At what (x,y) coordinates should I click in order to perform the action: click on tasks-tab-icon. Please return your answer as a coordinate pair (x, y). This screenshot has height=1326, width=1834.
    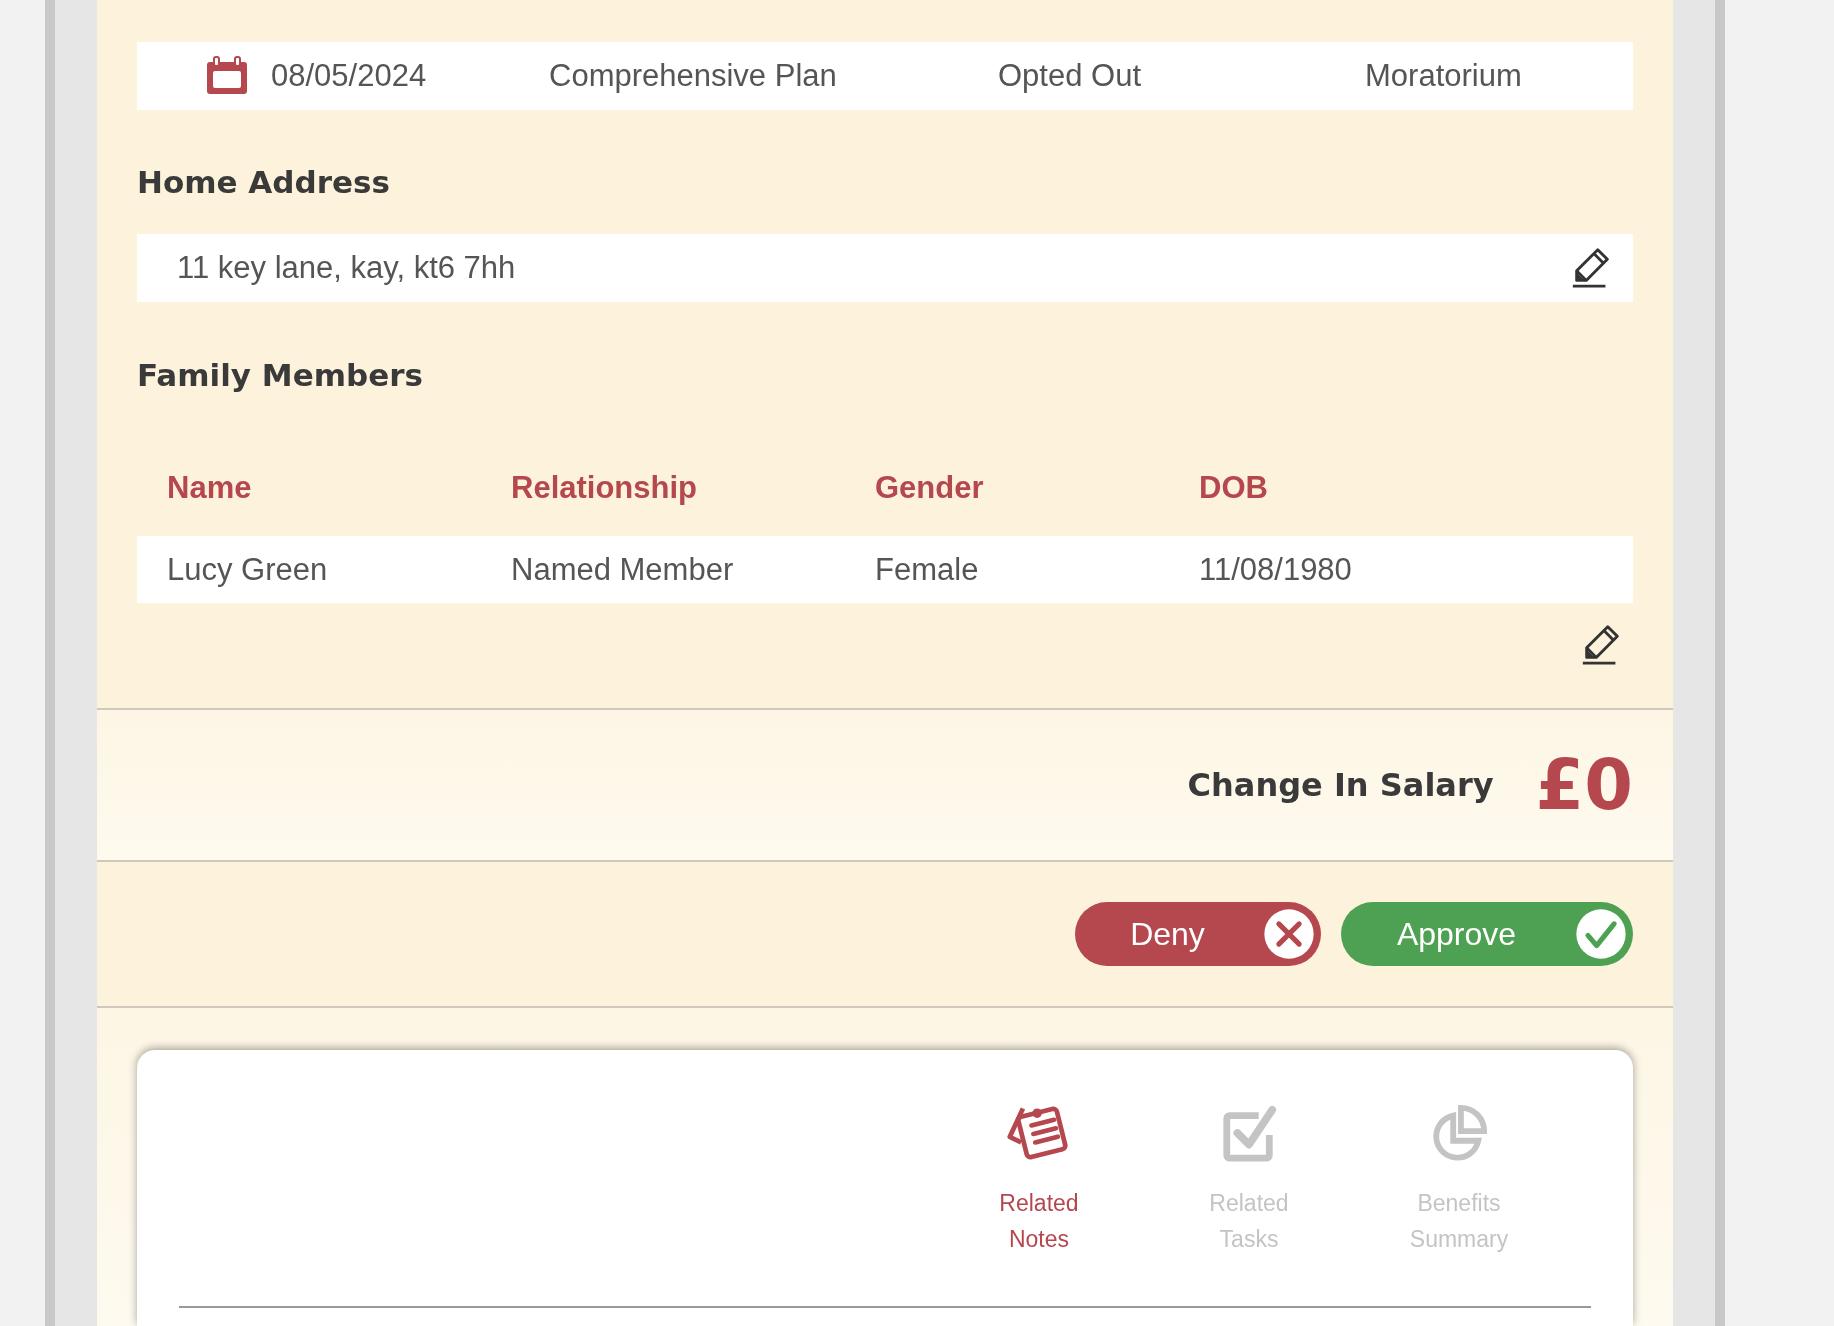
    Looking at the image, I should click on (1249, 1133).